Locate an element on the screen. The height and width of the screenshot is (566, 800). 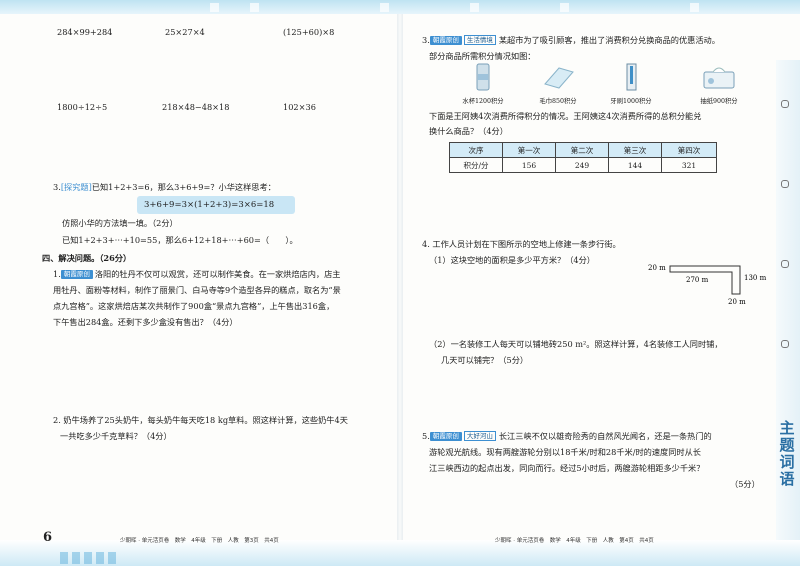
problem-4-line-4: 几天可以铺完？（5分） is located at coordinates (485, 360).